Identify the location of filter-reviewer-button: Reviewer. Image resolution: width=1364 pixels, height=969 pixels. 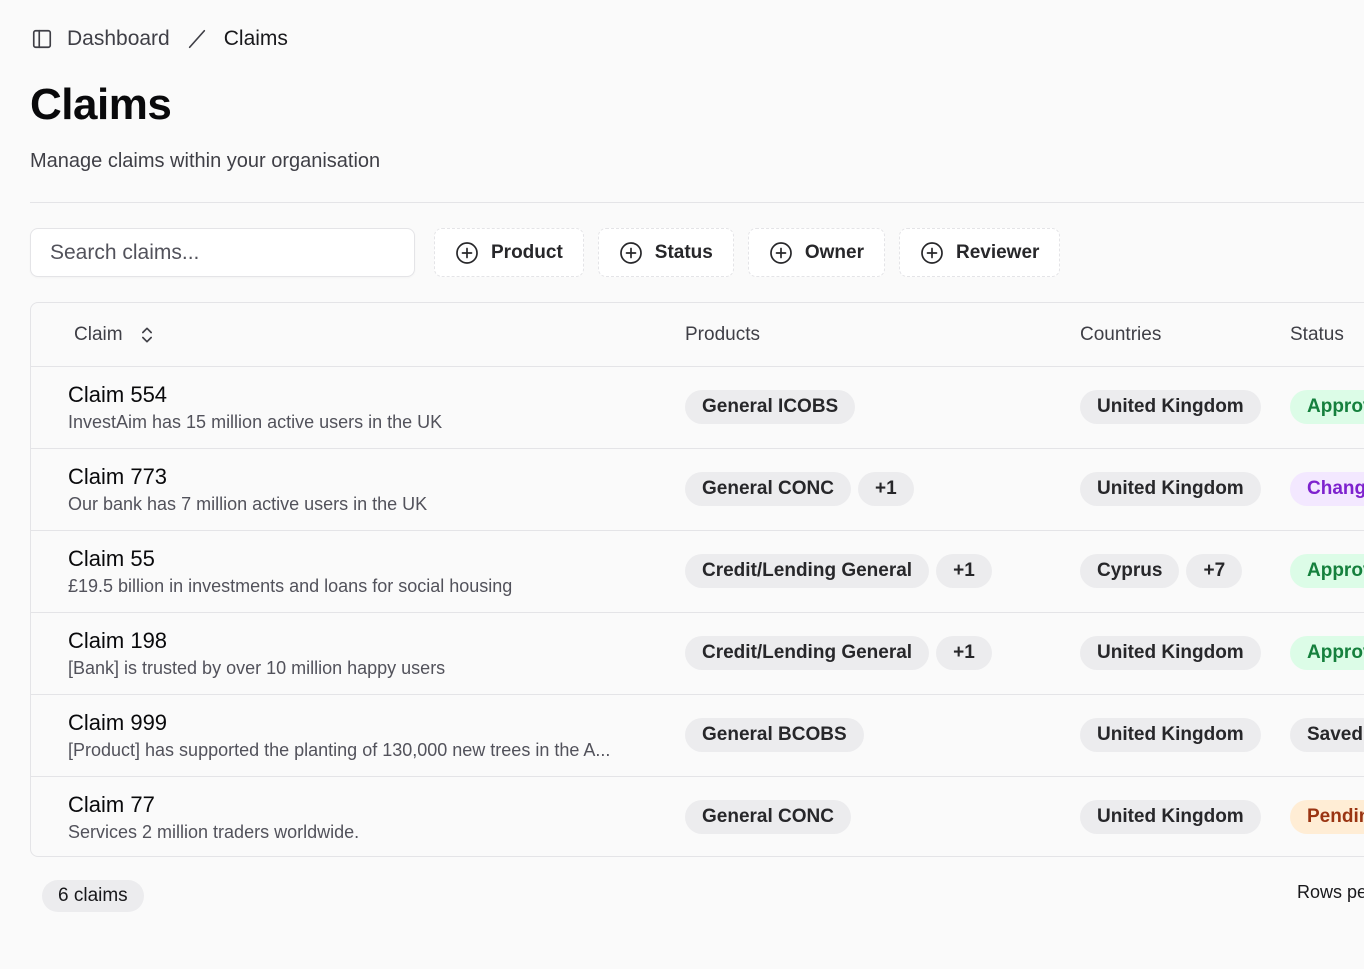
(979, 252).